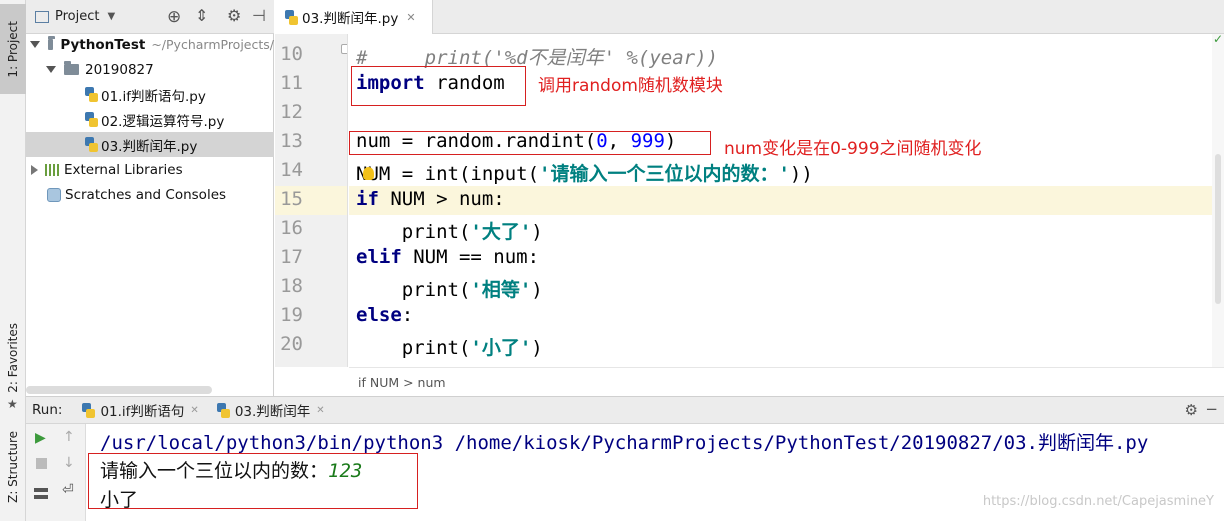 This screenshot has width=1224, height=521. I want to click on code-line-18: print('相等'), so click(449, 290).